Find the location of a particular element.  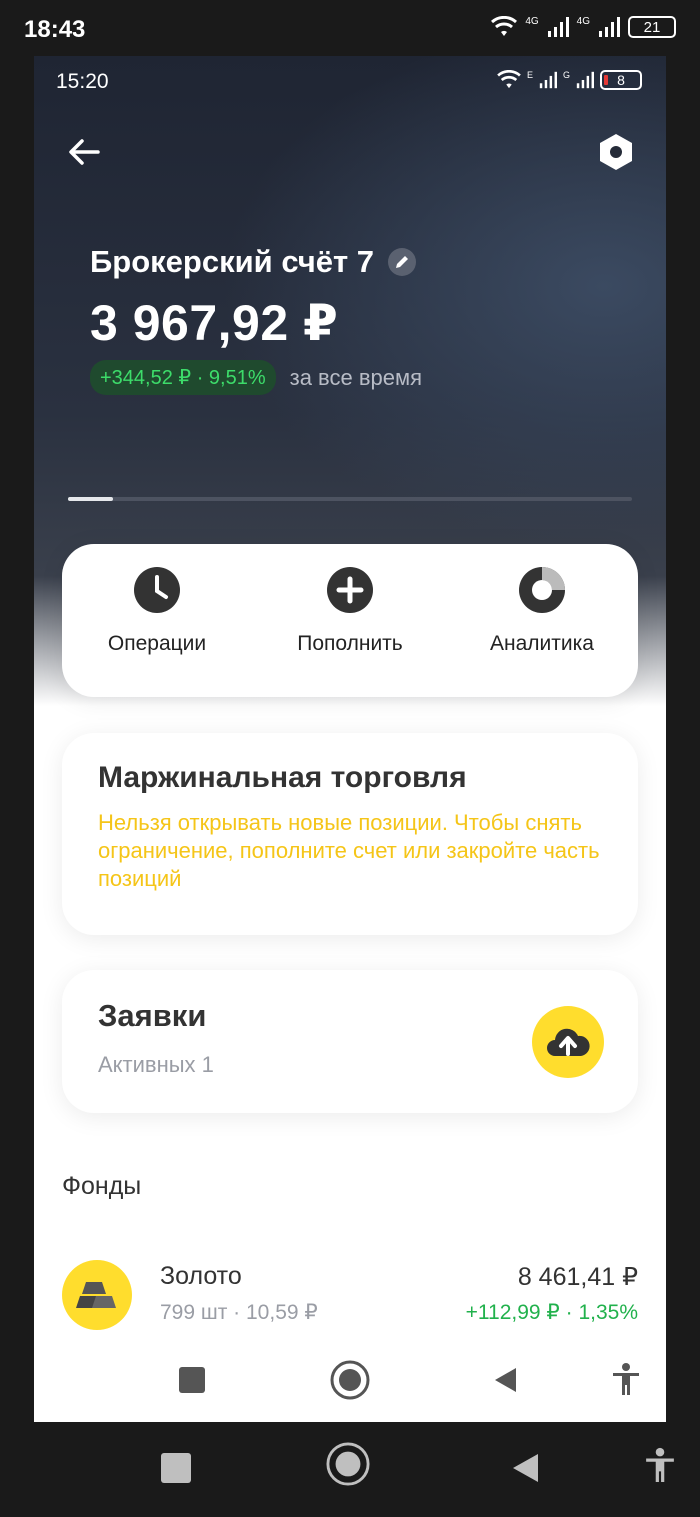

outer-navigation-bar is located at coordinates (350, 1469).